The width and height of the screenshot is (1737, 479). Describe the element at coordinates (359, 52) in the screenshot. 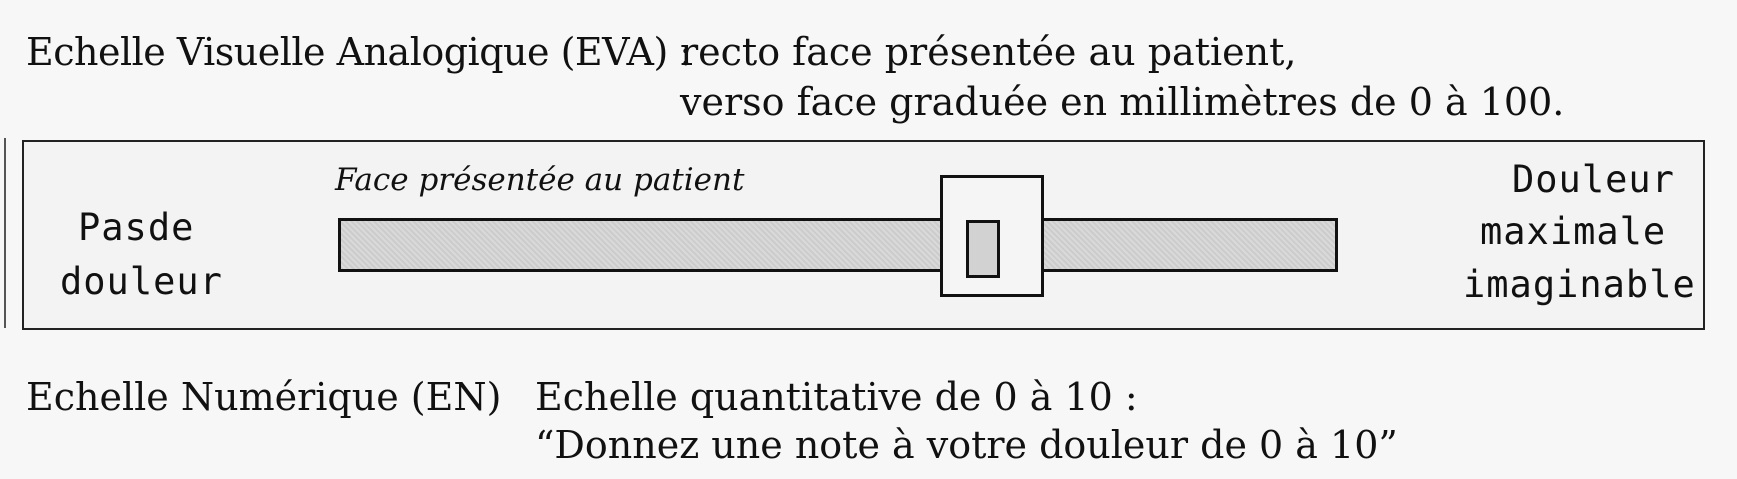

I see `eva-title: Echelle Visuelle Analogique (EVA) :` at that location.